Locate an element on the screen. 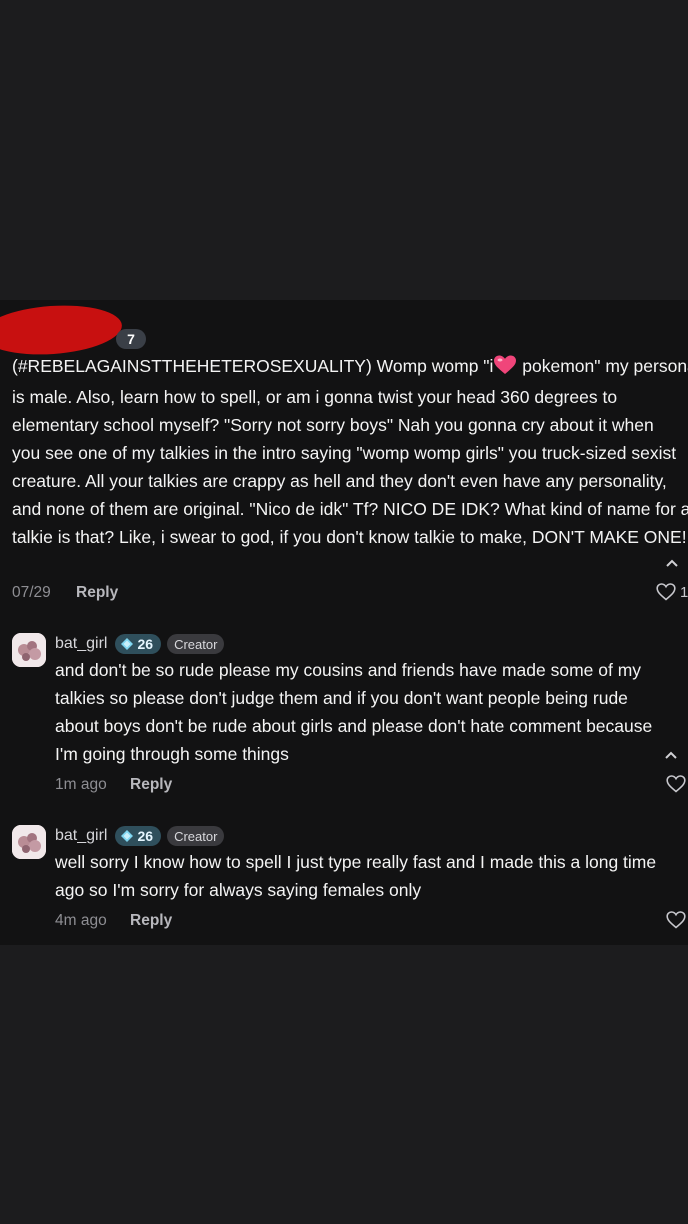 This screenshot has width=688, height=1224. heart-emoji-icon is located at coordinates (505, 369).